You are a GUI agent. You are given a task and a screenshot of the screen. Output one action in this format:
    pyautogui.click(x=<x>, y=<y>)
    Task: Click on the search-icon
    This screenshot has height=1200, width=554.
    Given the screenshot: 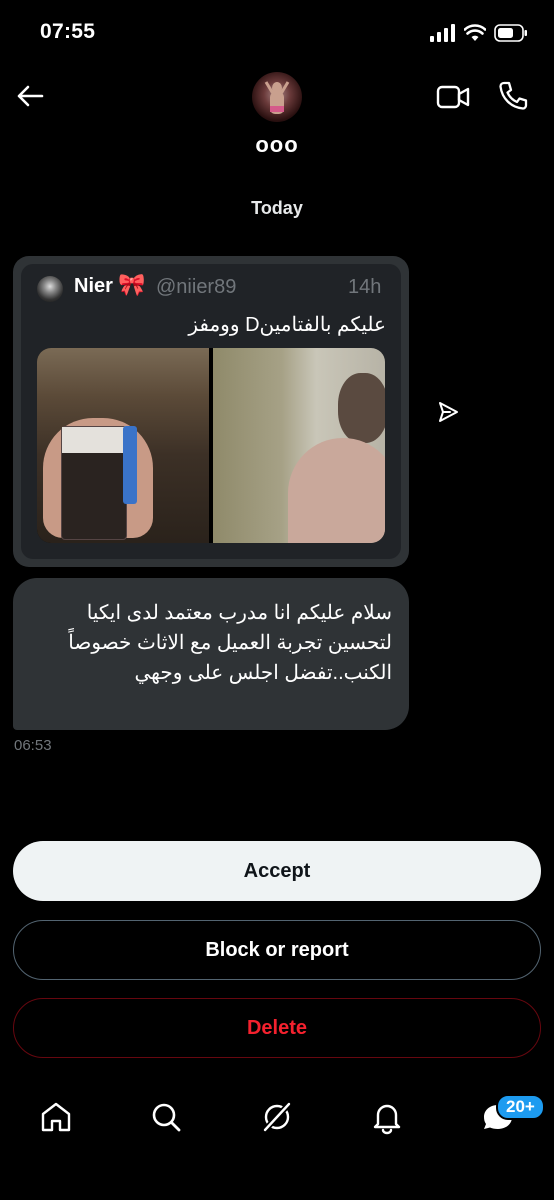 What is the action you would take?
    pyautogui.click(x=166, y=1117)
    